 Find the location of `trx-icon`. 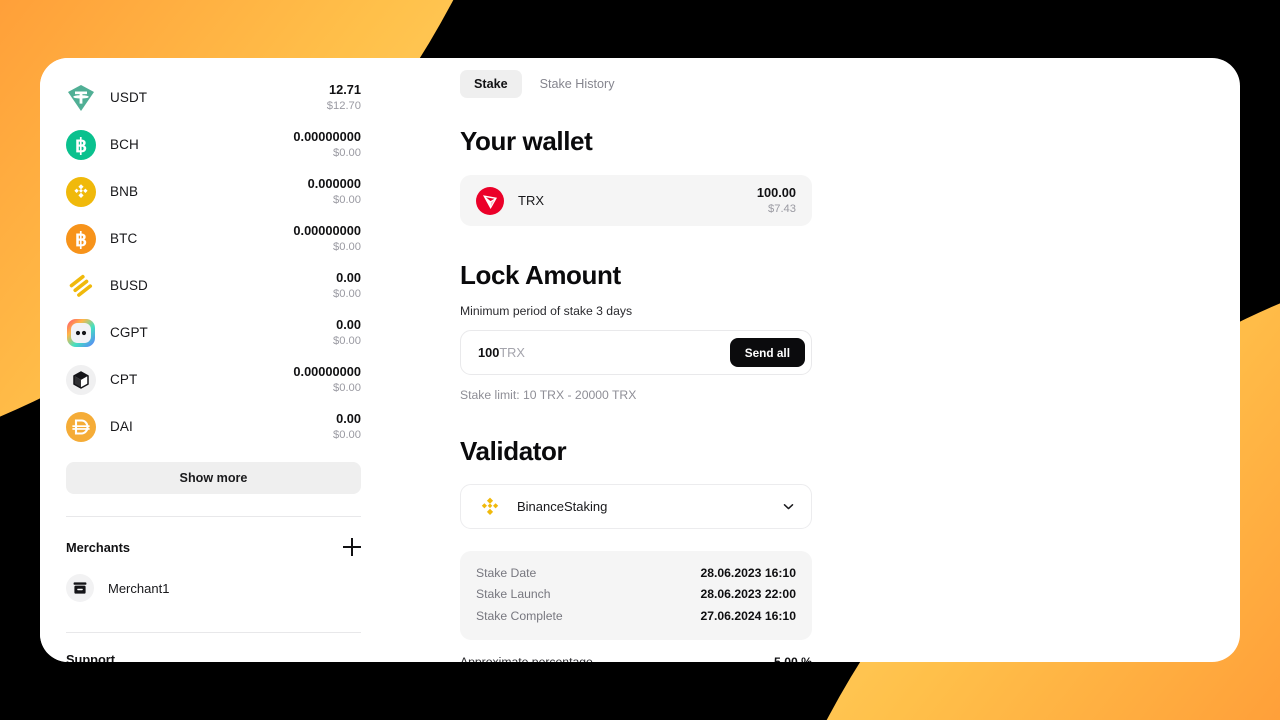

trx-icon is located at coordinates (490, 200).